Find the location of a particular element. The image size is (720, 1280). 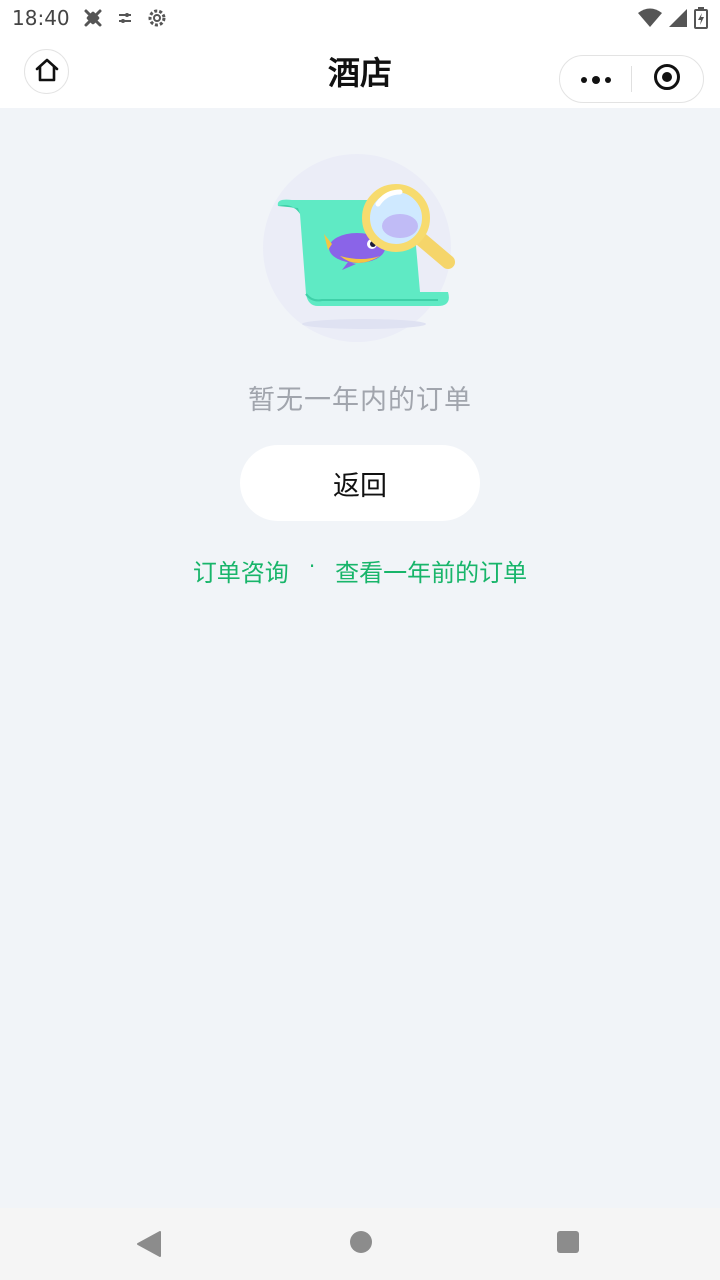

target-icon is located at coordinates (667, 79).